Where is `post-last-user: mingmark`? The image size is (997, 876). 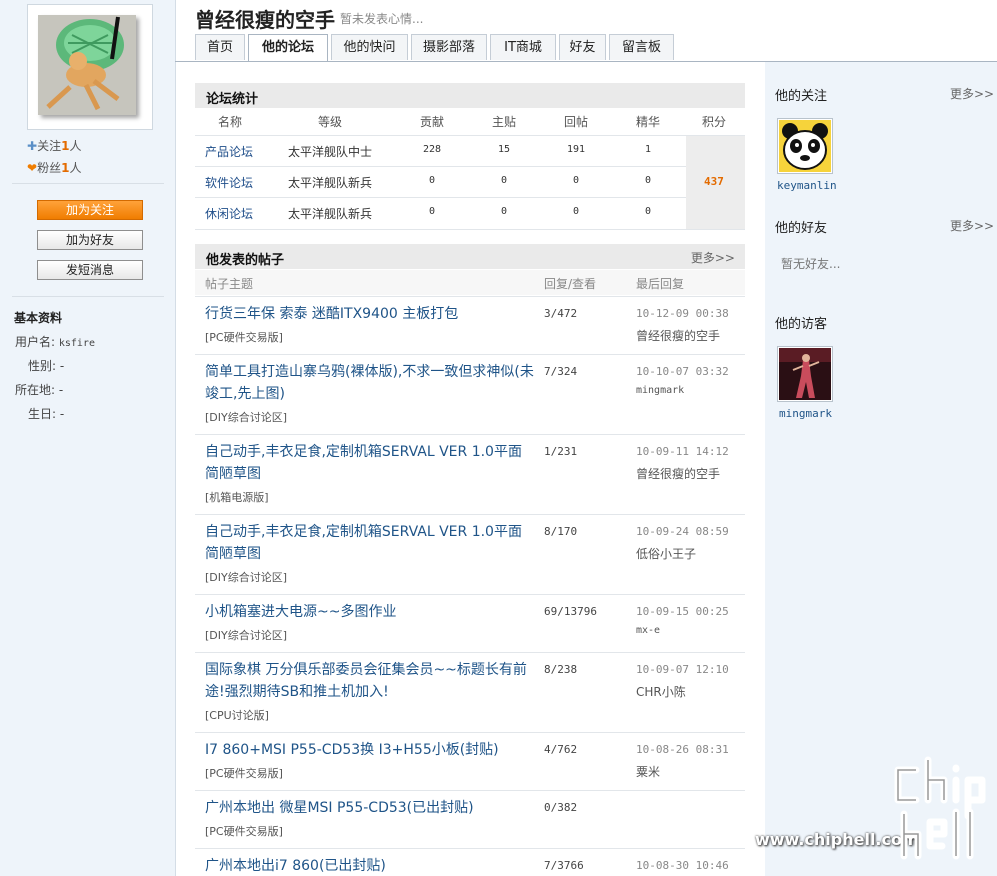 post-last-user: mingmark is located at coordinates (660, 390).